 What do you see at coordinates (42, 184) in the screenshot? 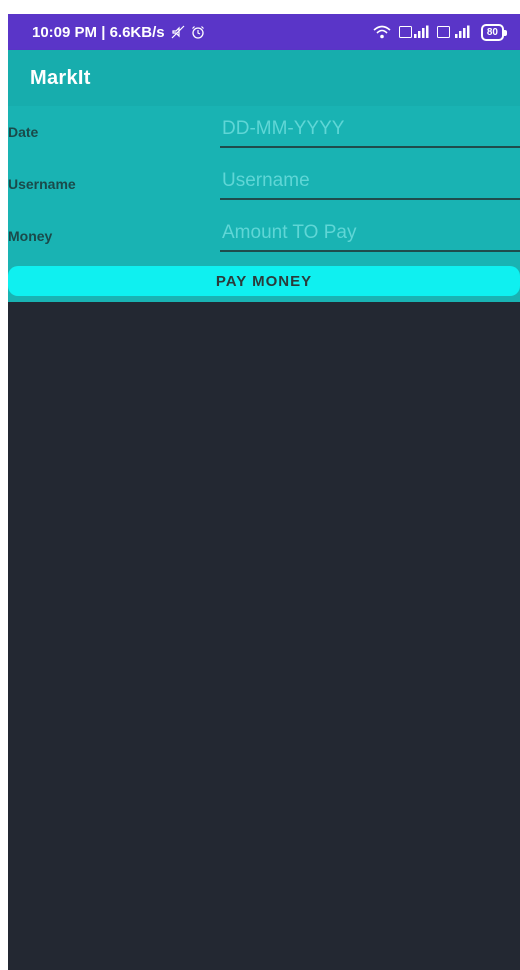
I see `username-label: Username` at bounding box center [42, 184].